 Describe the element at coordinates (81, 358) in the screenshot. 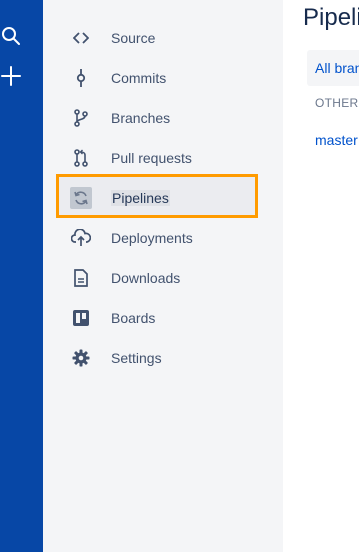

I see `gear-icon` at that location.